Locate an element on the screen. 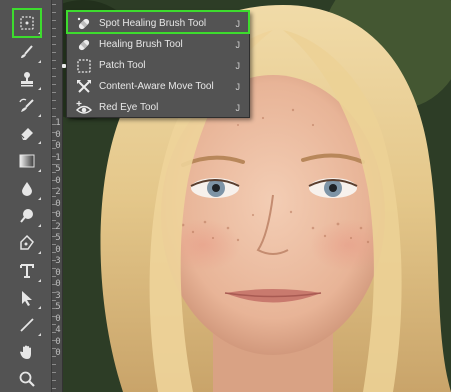 The height and width of the screenshot is (392, 451). blur-tool is located at coordinates (28, 189).